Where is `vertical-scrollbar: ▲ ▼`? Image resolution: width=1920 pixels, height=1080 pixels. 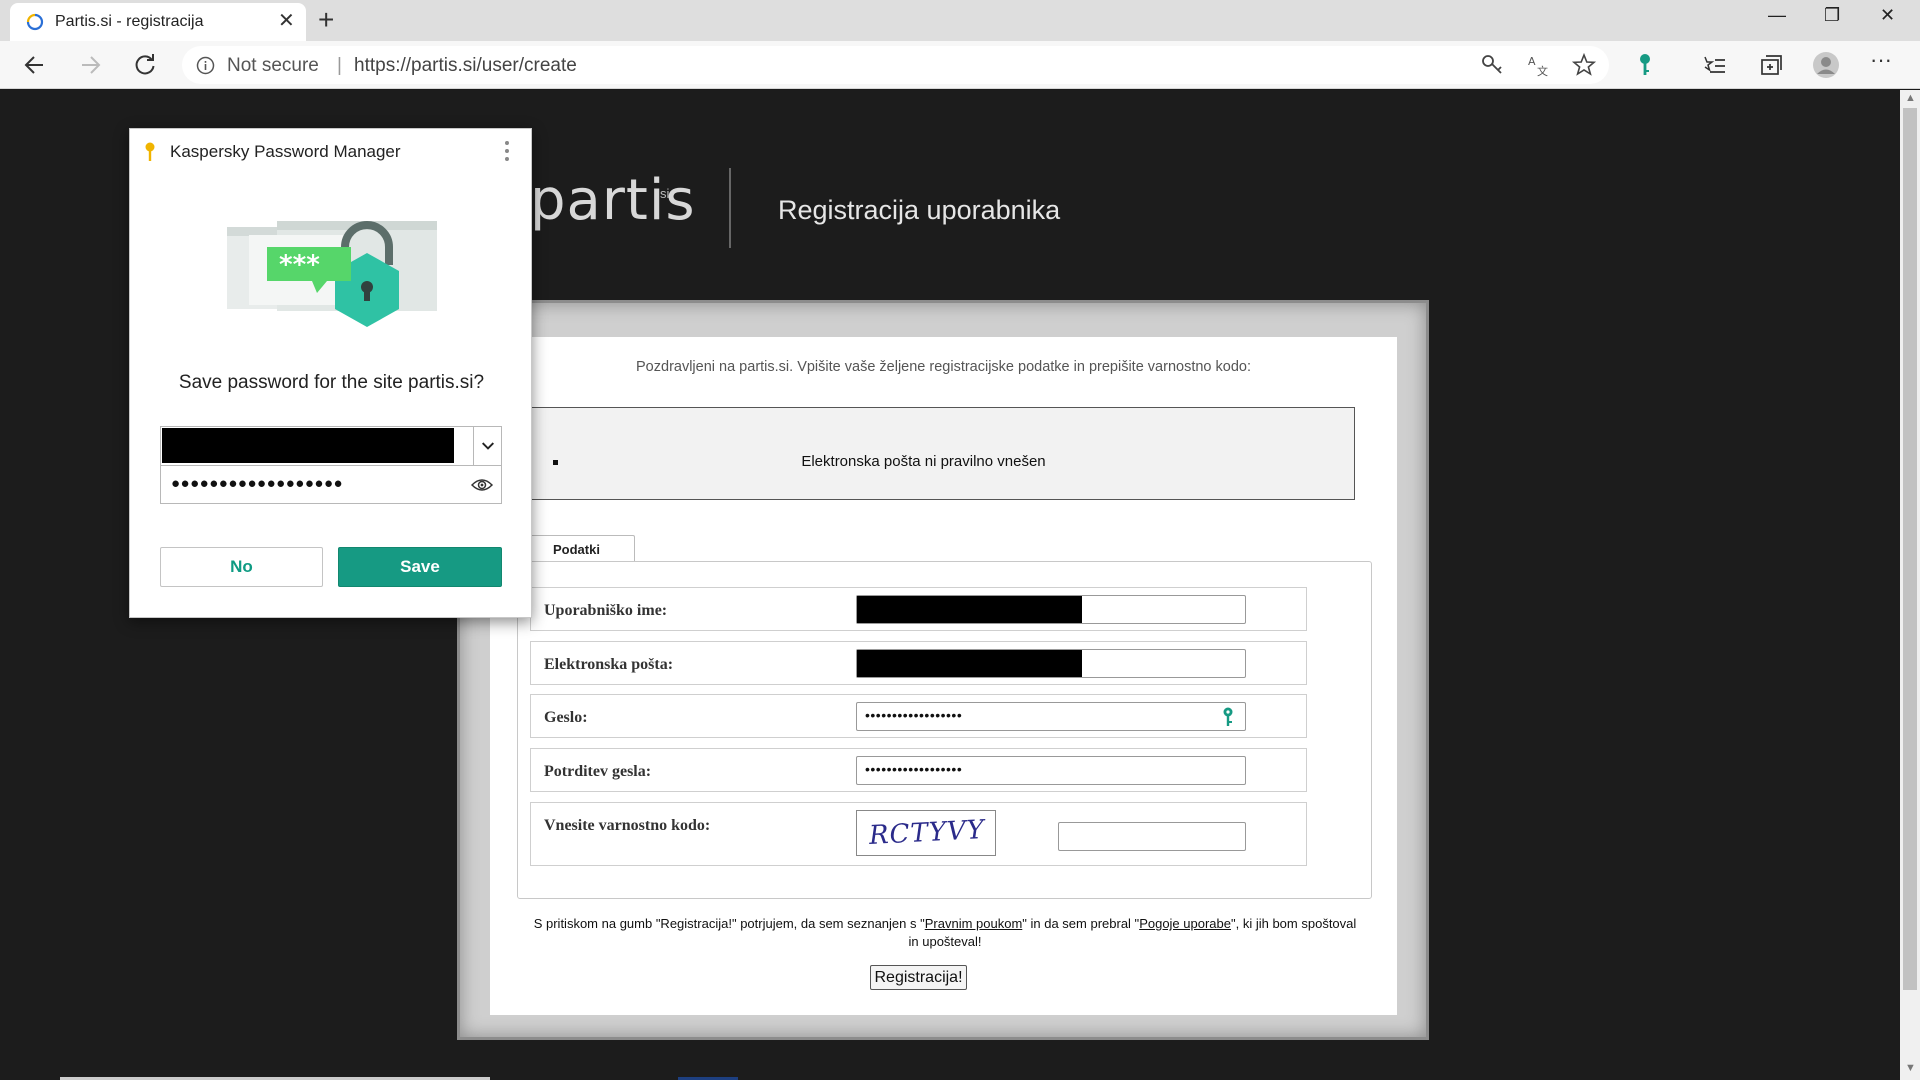
vertical-scrollbar: ▲ ▼ is located at coordinates (1910, 585).